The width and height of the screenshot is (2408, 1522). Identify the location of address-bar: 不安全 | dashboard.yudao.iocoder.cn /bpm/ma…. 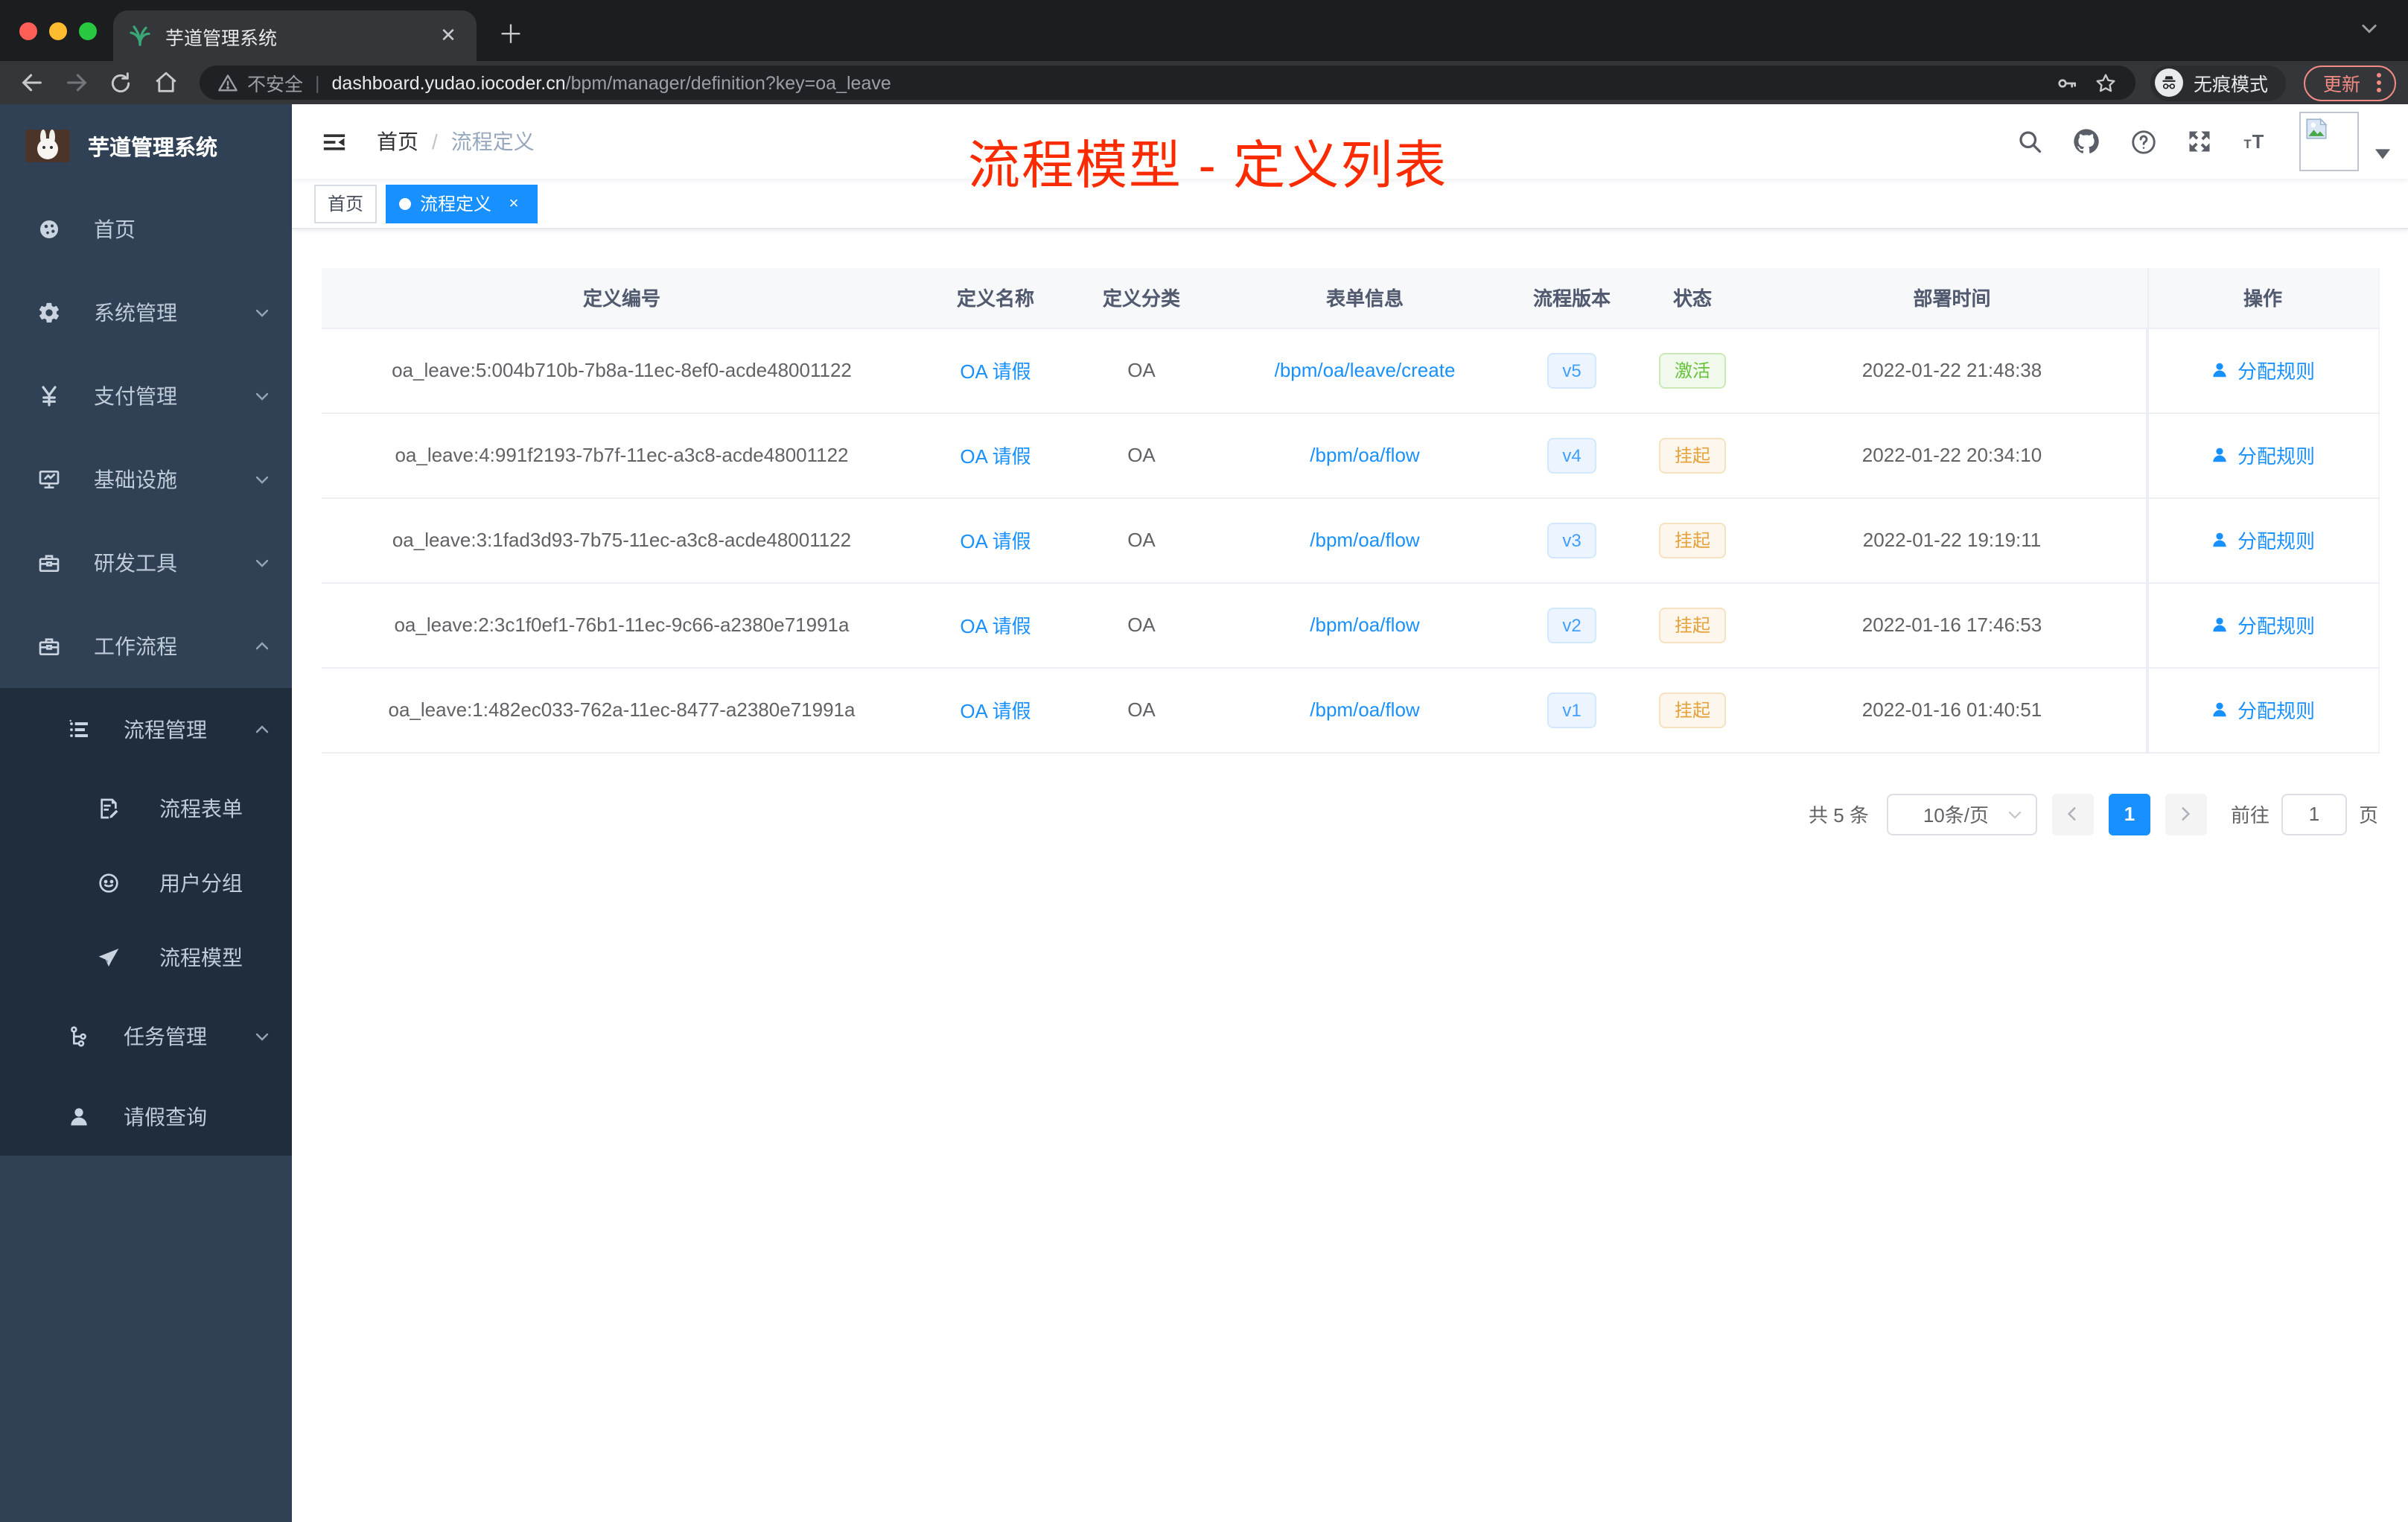
(1167, 83).